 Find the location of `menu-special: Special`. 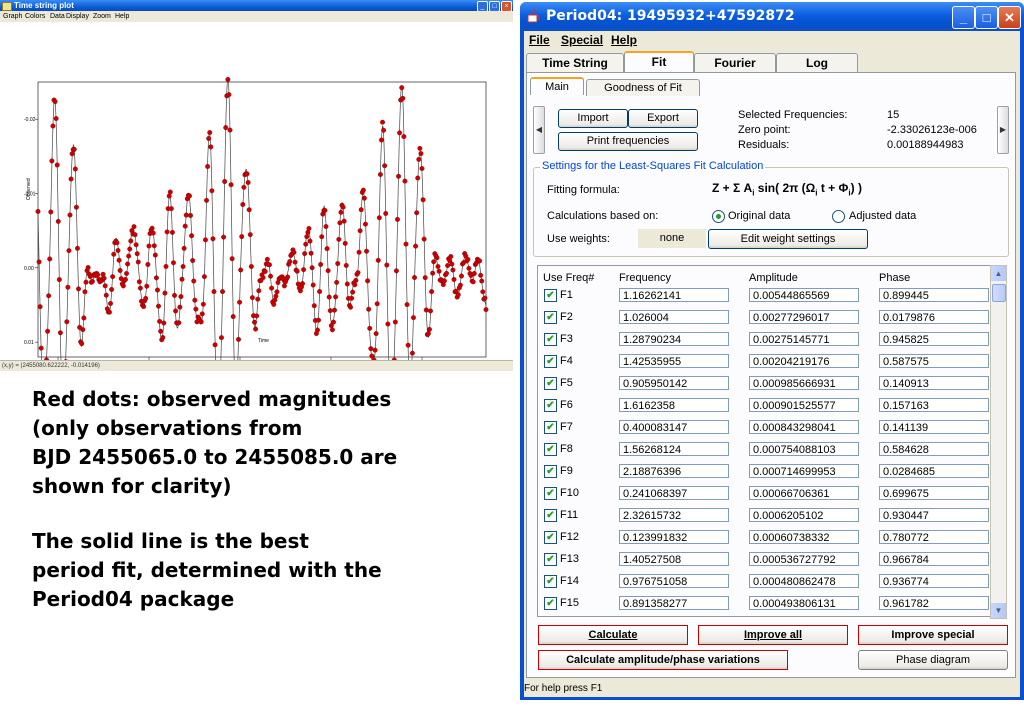

menu-special: Special is located at coordinates (582, 40).